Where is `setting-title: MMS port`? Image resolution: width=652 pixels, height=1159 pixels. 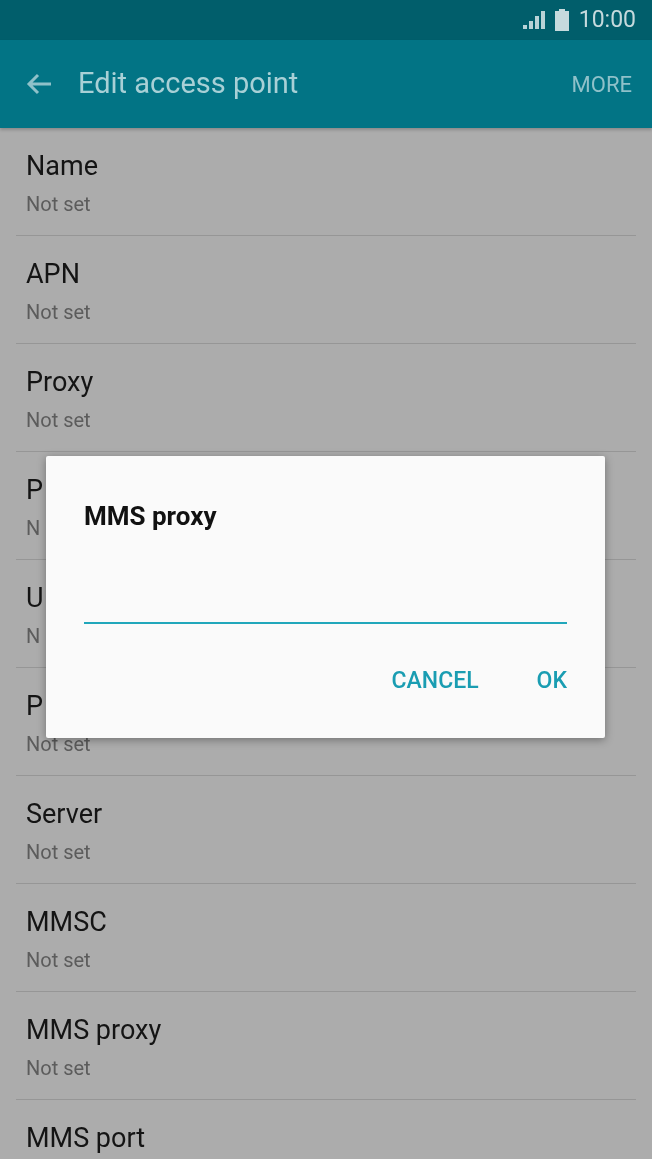 setting-title: MMS port is located at coordinates (86, 1138).